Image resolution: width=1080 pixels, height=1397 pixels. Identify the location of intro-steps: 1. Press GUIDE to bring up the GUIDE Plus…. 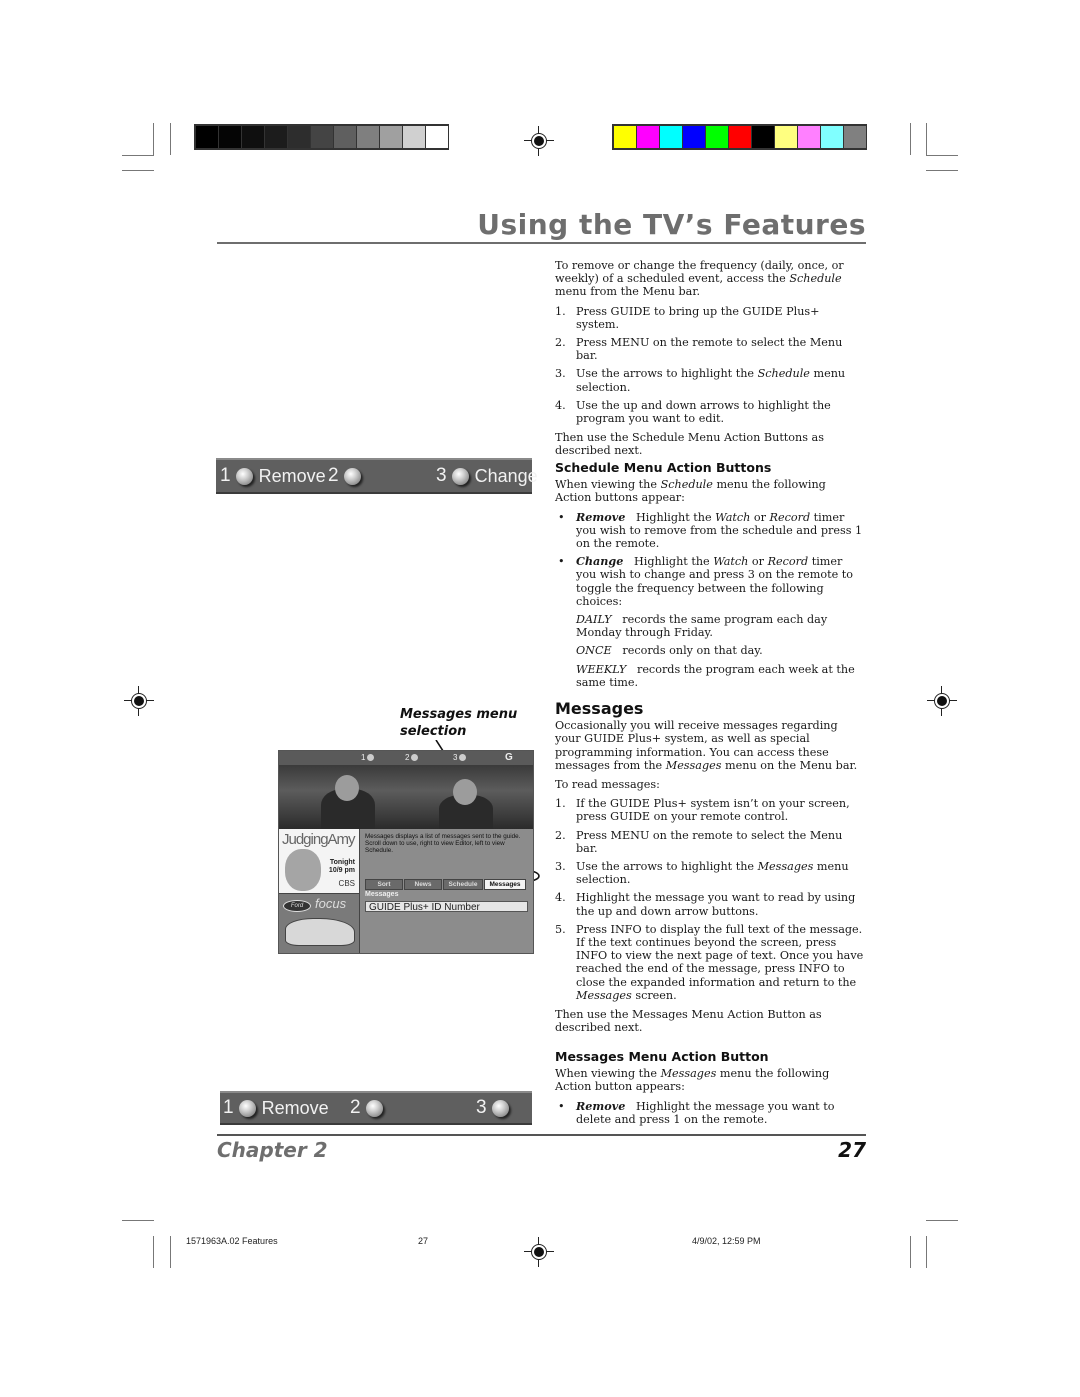
(710, 365).